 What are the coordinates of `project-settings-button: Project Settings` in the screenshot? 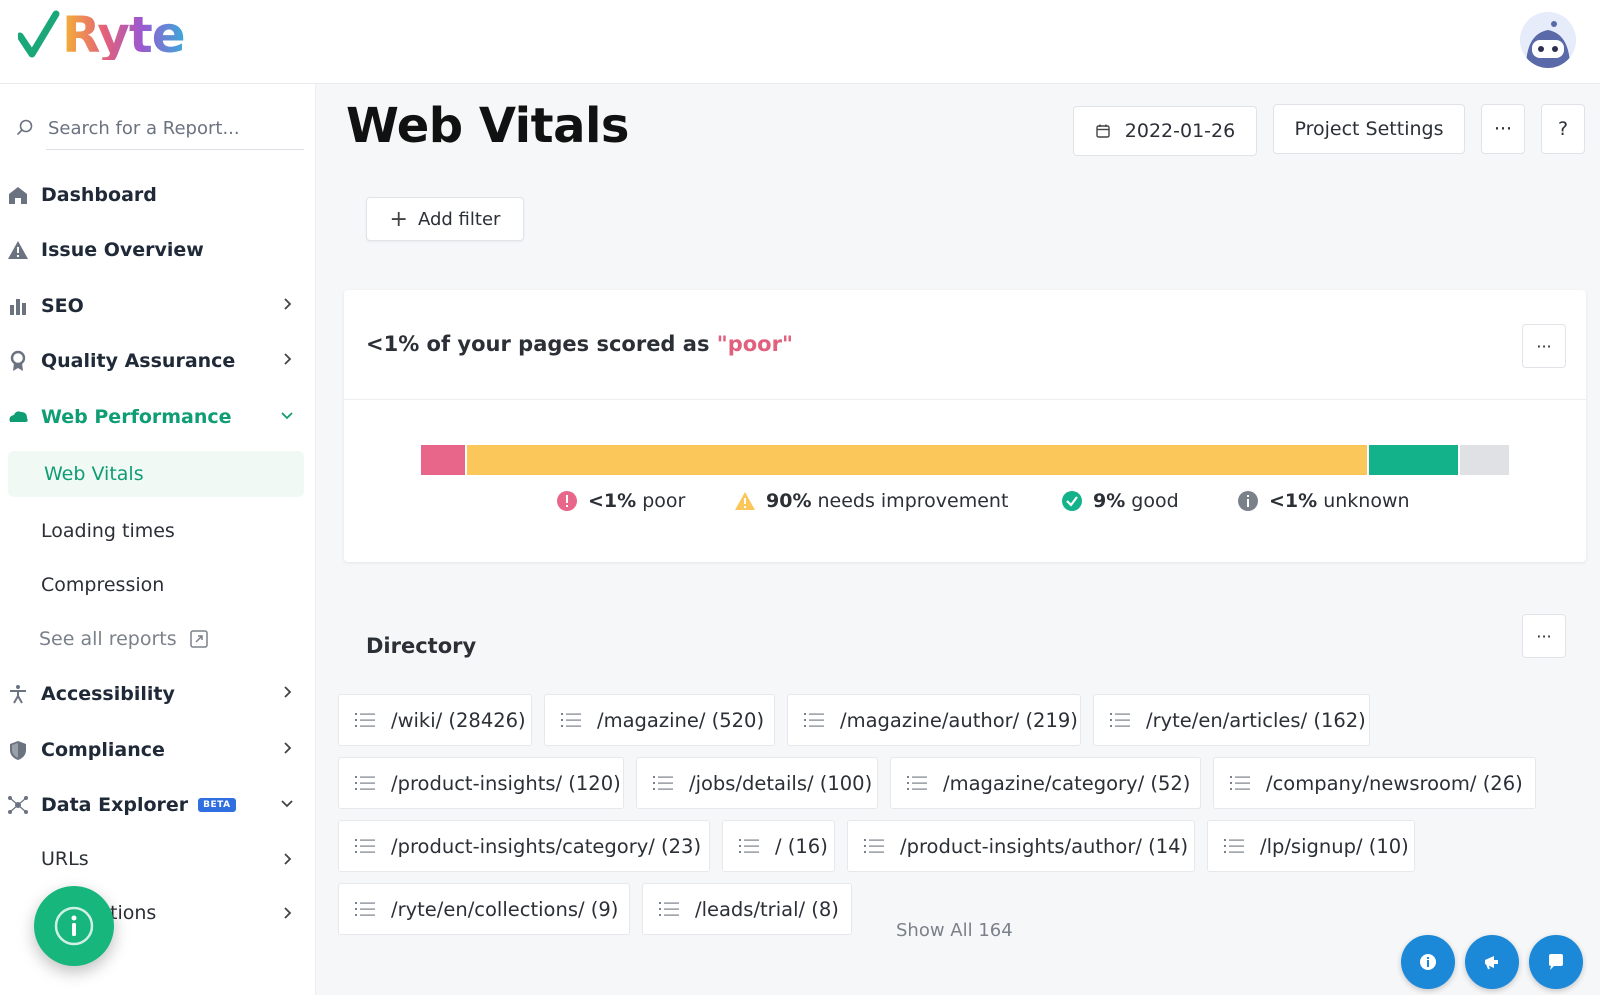 It's located at (1369, 129).